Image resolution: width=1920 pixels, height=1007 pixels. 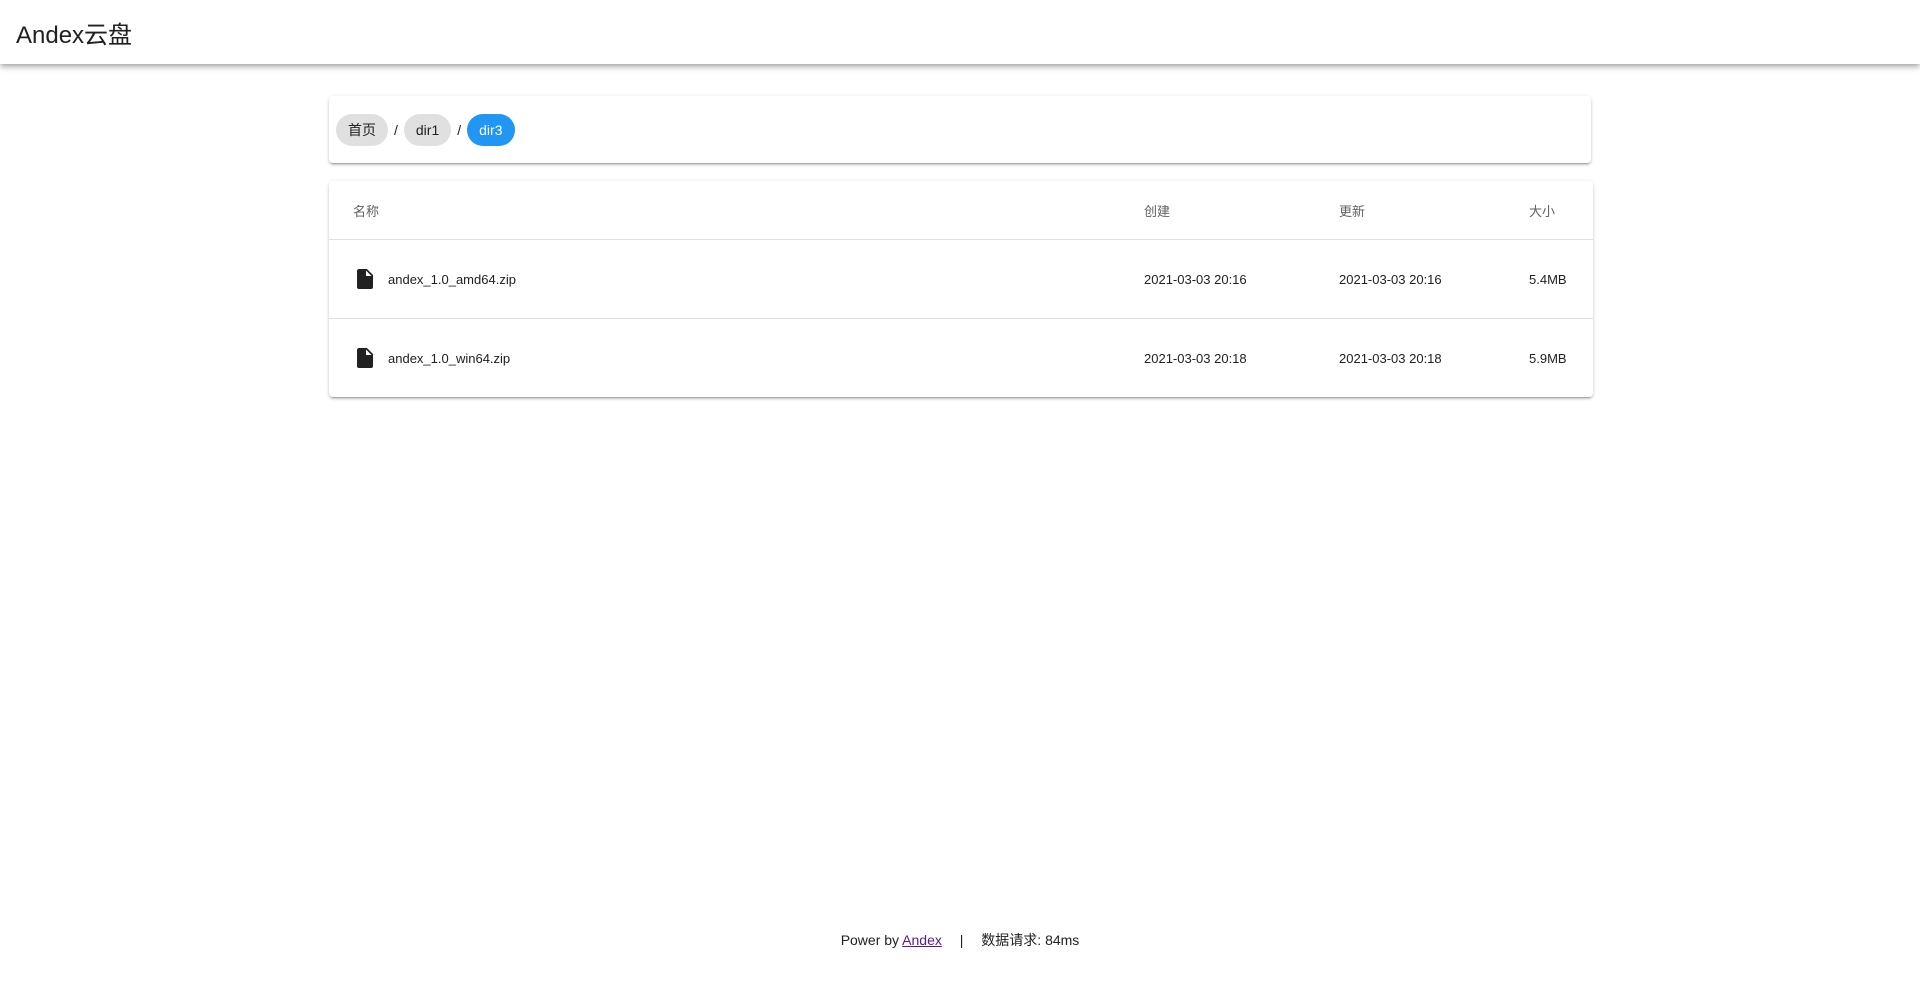 What do you see at coordinates (74, 35) in the screenshot?
I see `app-title: Andex云盘` at bounding box center [74, 35].